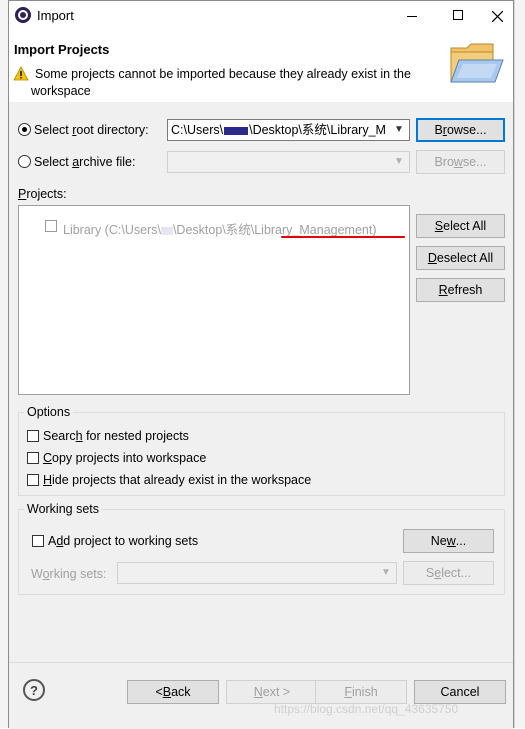 The image size is (525, 729). I want to click on help-button: ?, so click(34, 690).